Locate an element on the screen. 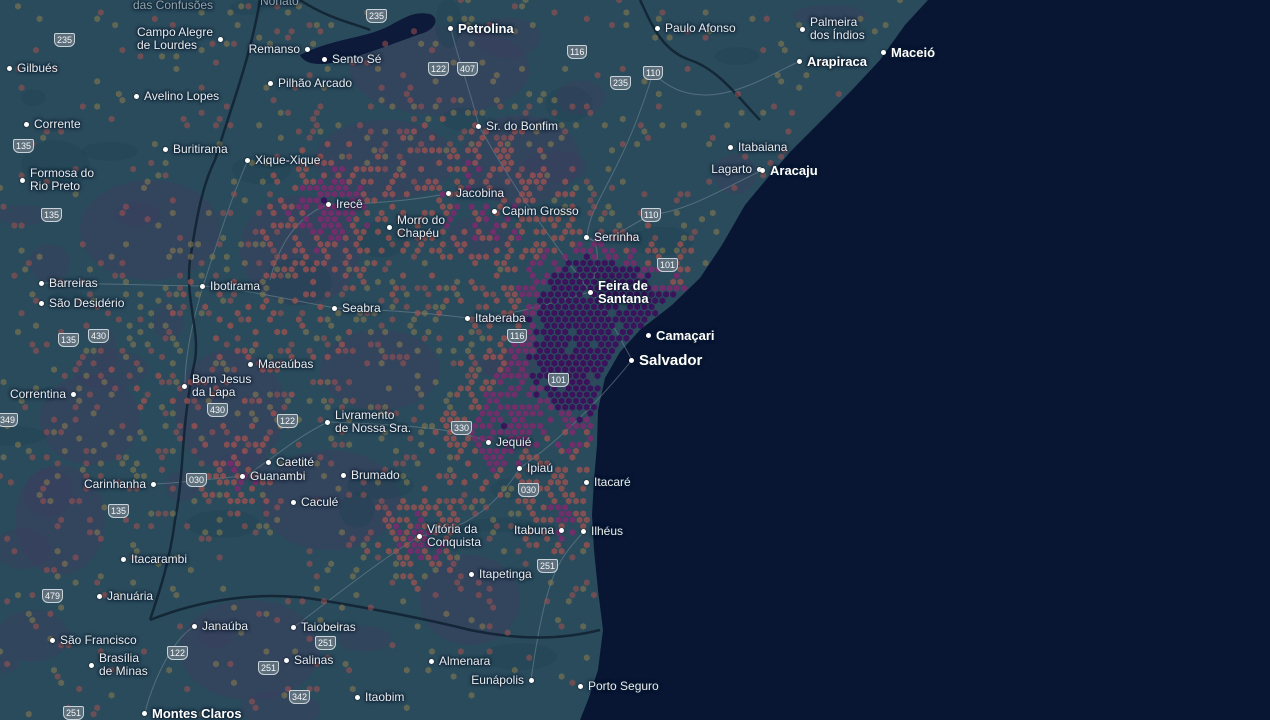 The image size is (1270, 720). city-marker: Petrolina is located at coordinates (483, 28).